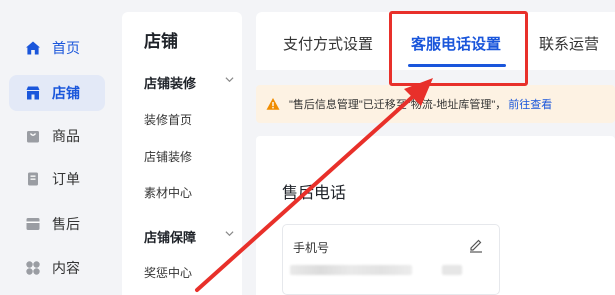 This screenshot has width=615, height=295. What do you see at coordinates (168, 192) in the screenshot?
I see `subnav-item-material-center: 素材中心` at bounding box center [168, 192].